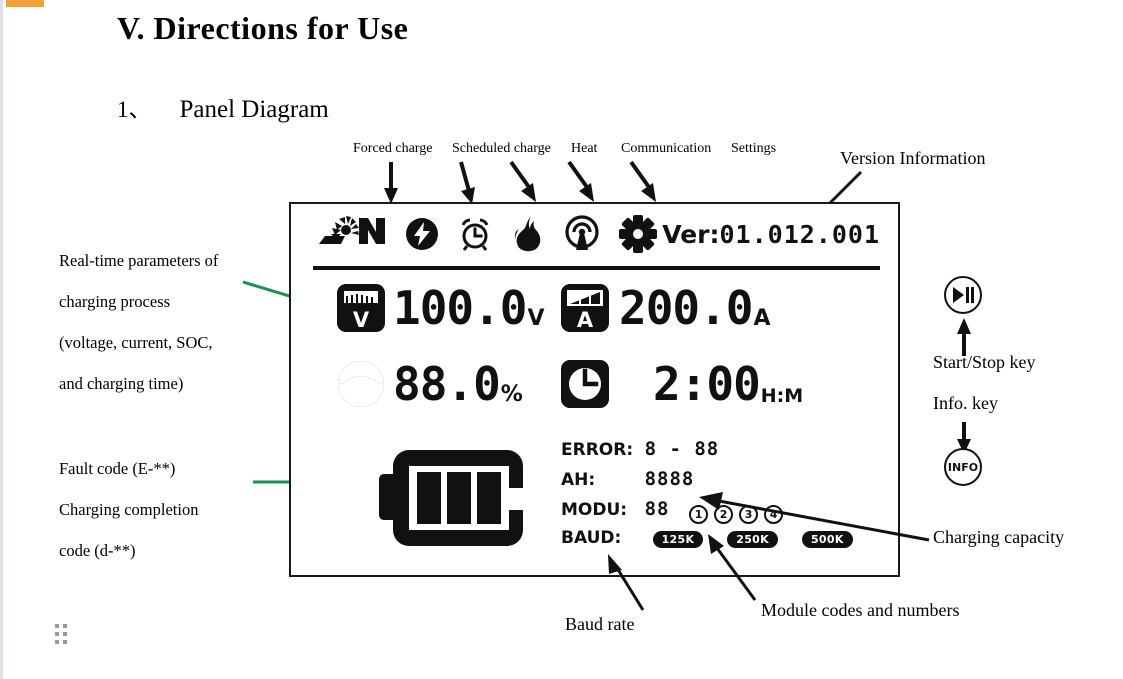 This screenshot has height=679, width=1123. Describe the element at coordinates (475, 234) in the screenshot. I see `alarm-clock-icon` at that location.